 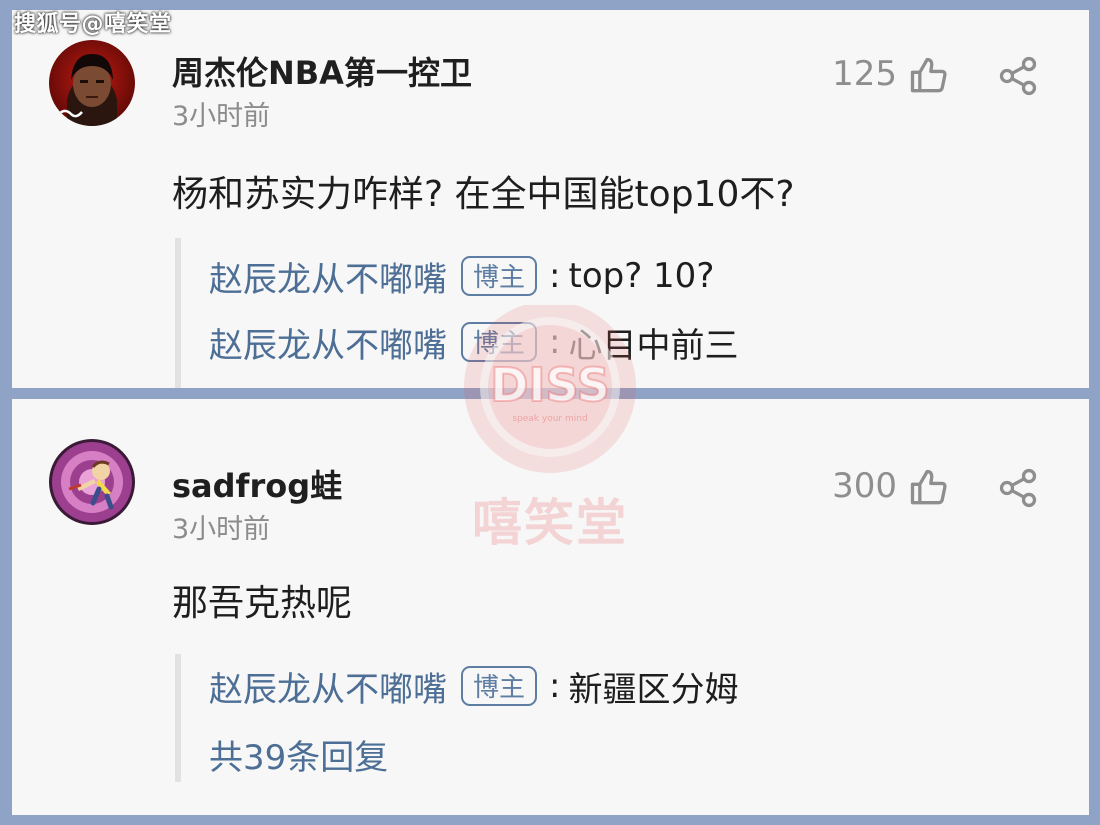 I want to click on reply-item: 赵辰龙从不嘟嘴 博主 : 心目中前三, so click(x=473, y=342).